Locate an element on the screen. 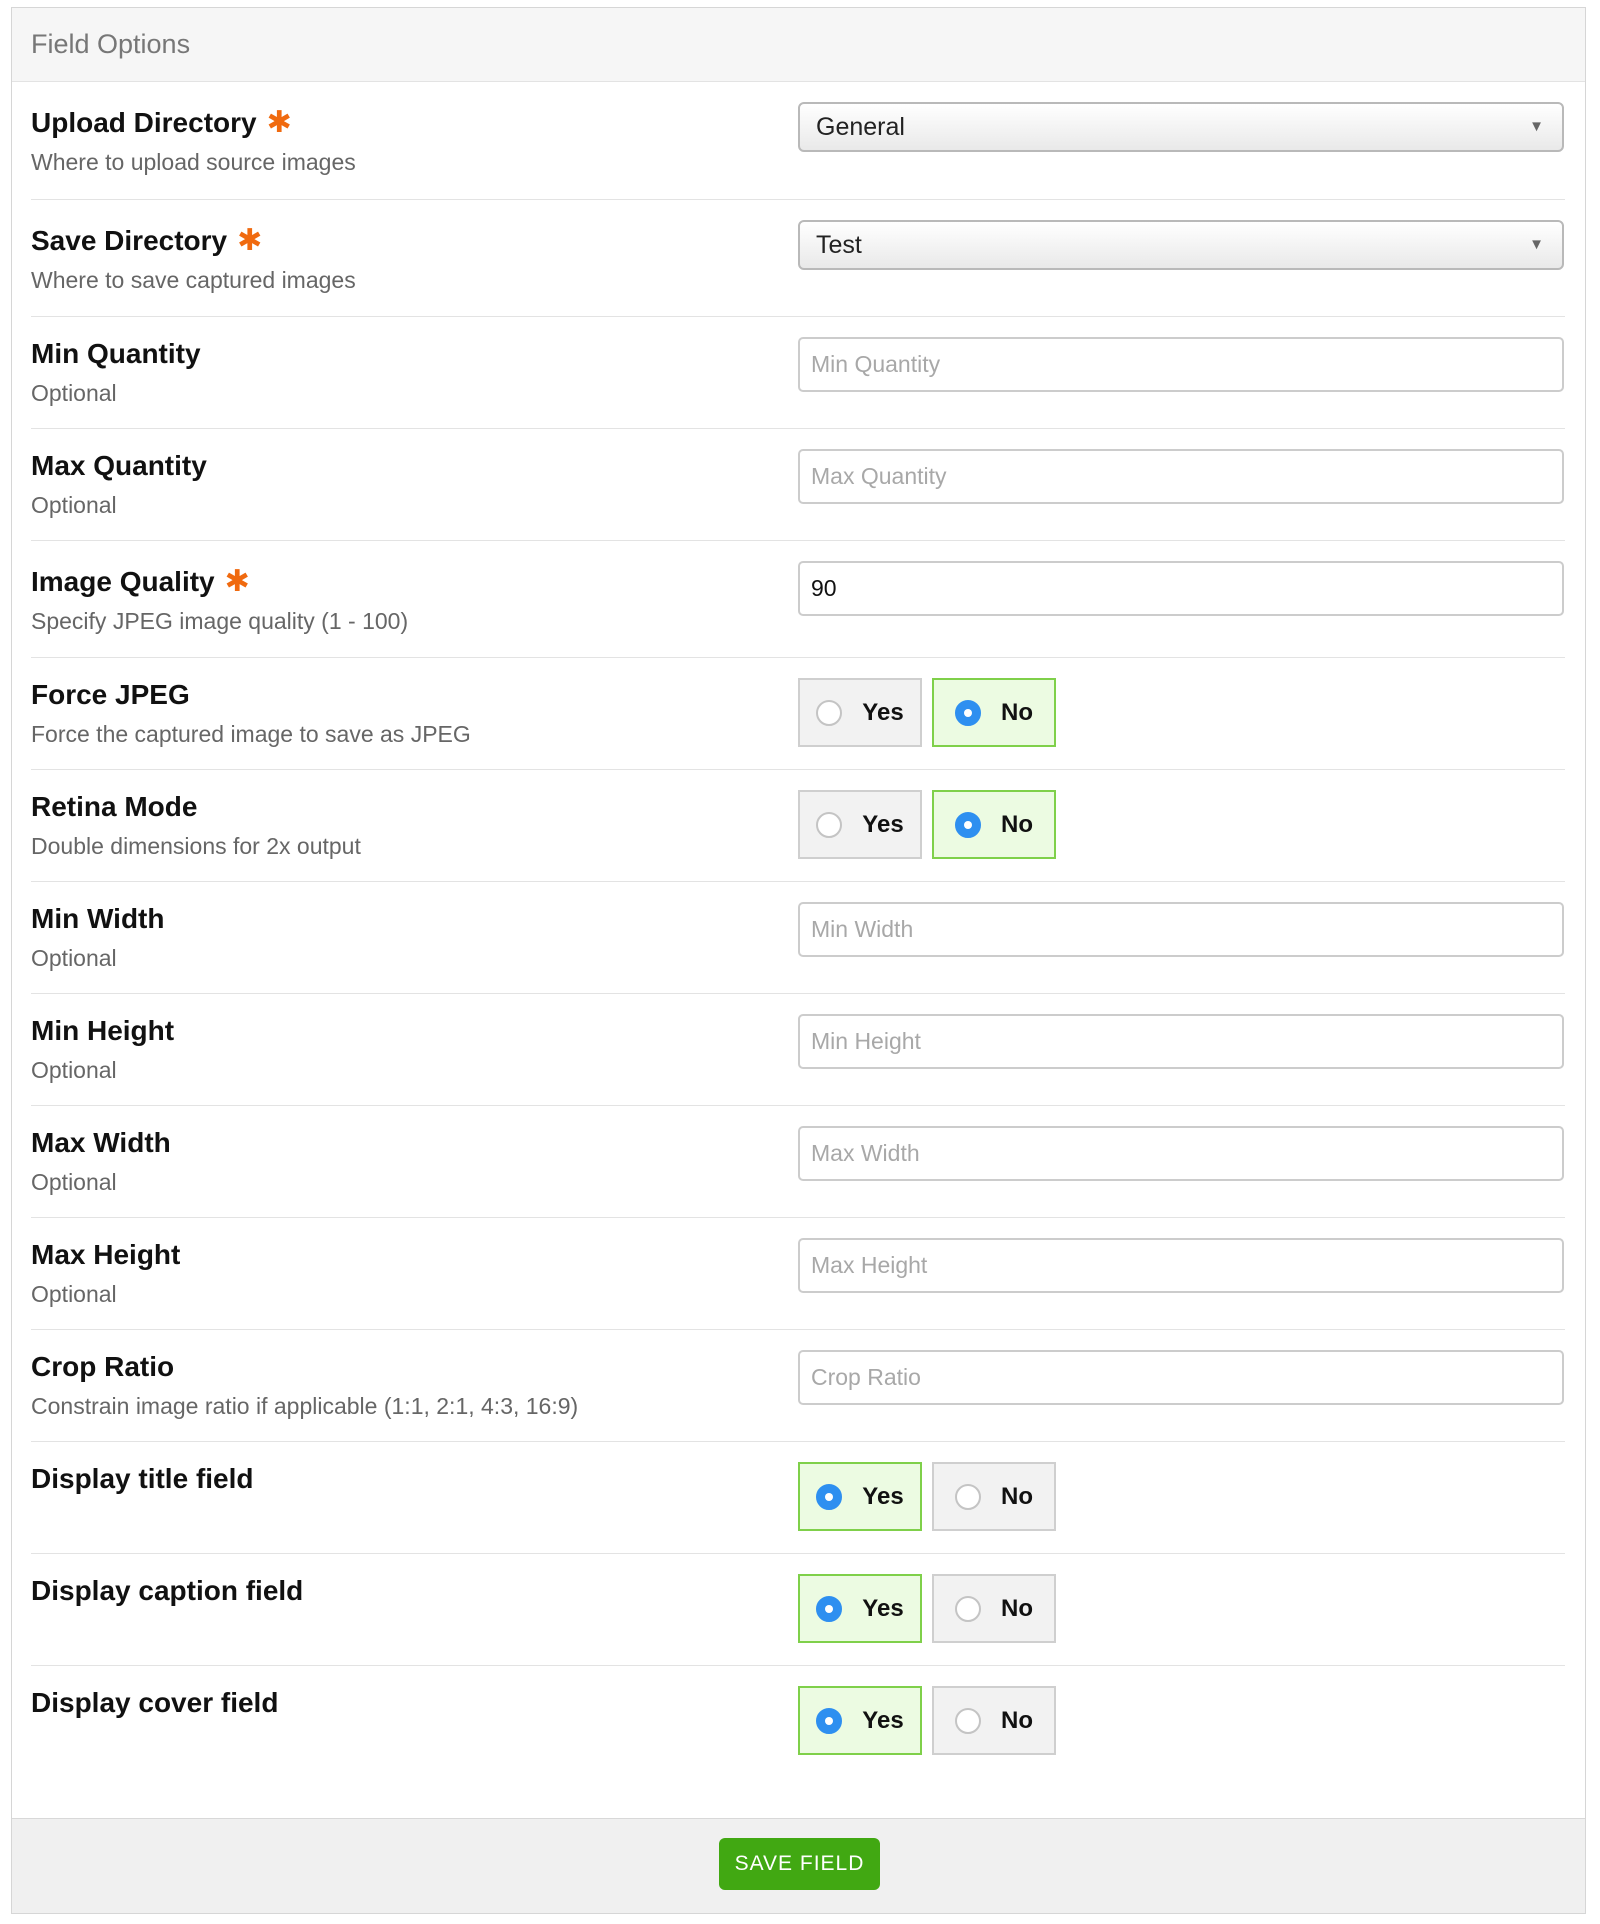 This screenshot has width=1600, height=1924. display-caption-no-option: No is located at coordinates (994, 1608).